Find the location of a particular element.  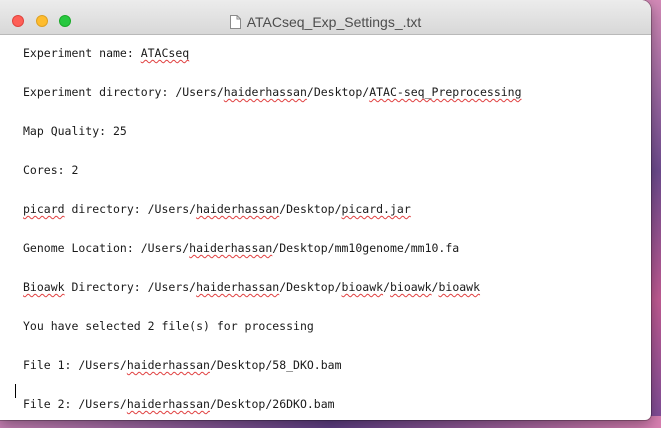

line-text: Experiment directory: /Users/ is located at coordinates (123, 92).